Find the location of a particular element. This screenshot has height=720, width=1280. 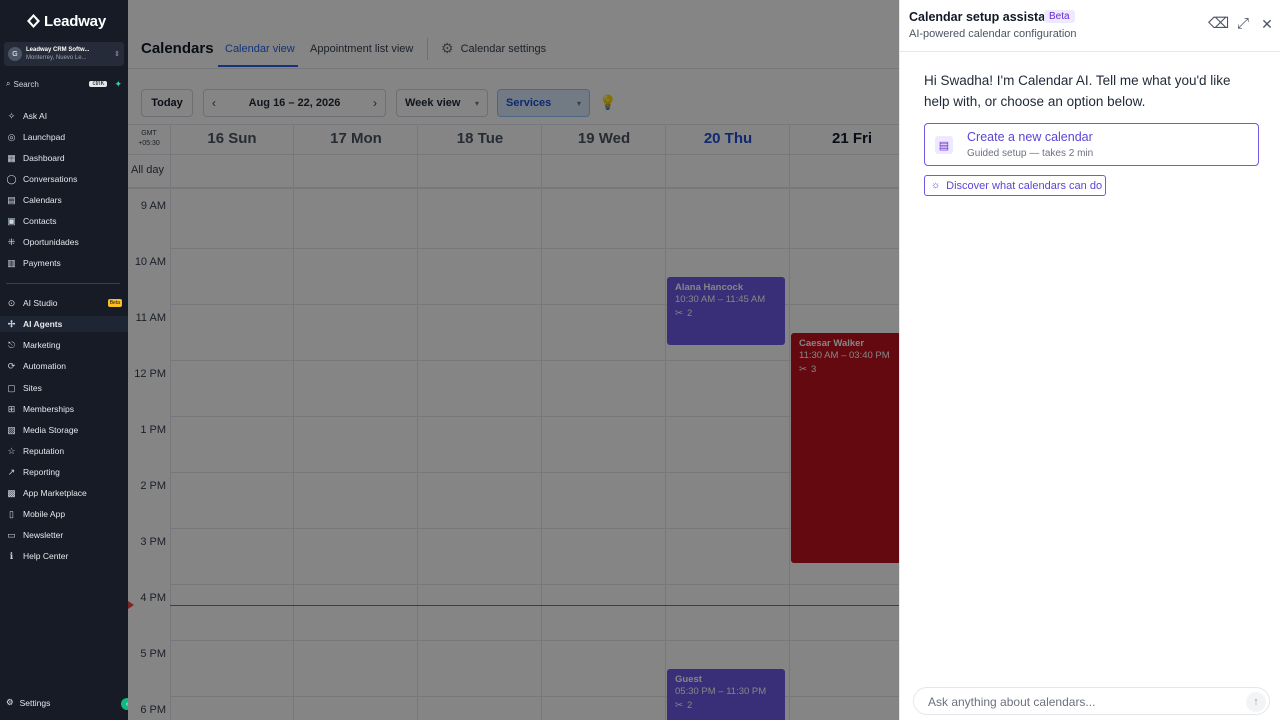

quick-action-icon: ✦ is located at coordinates (118, 84).